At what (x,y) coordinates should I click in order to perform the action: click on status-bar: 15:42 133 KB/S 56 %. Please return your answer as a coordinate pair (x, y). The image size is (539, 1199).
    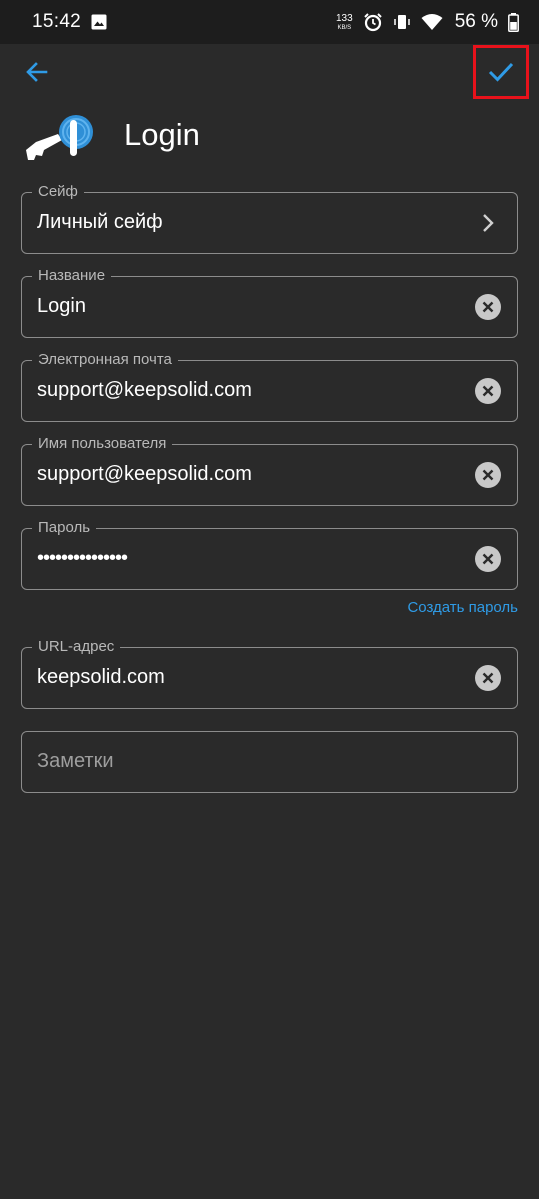
    Looking at the image, I should click on (269, 22).